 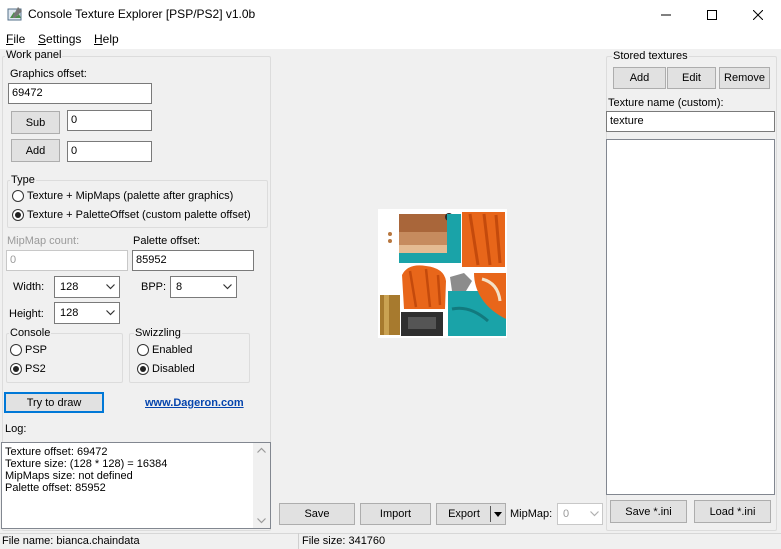 I want to click on sub-amount-input: 0, so click(x=109, y=120).